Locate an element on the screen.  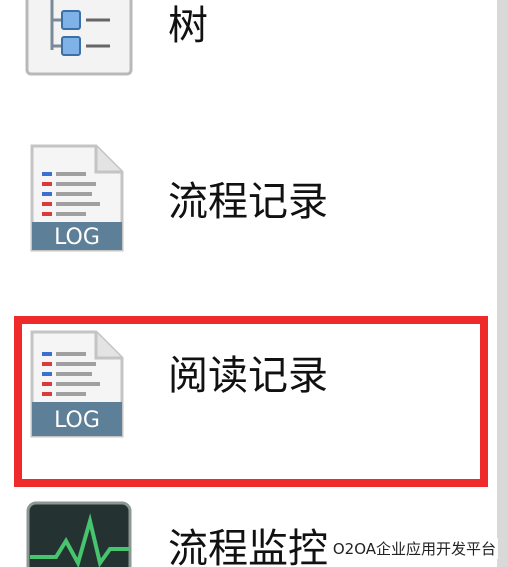
monitor-icon is located at coordinates (79, 534).